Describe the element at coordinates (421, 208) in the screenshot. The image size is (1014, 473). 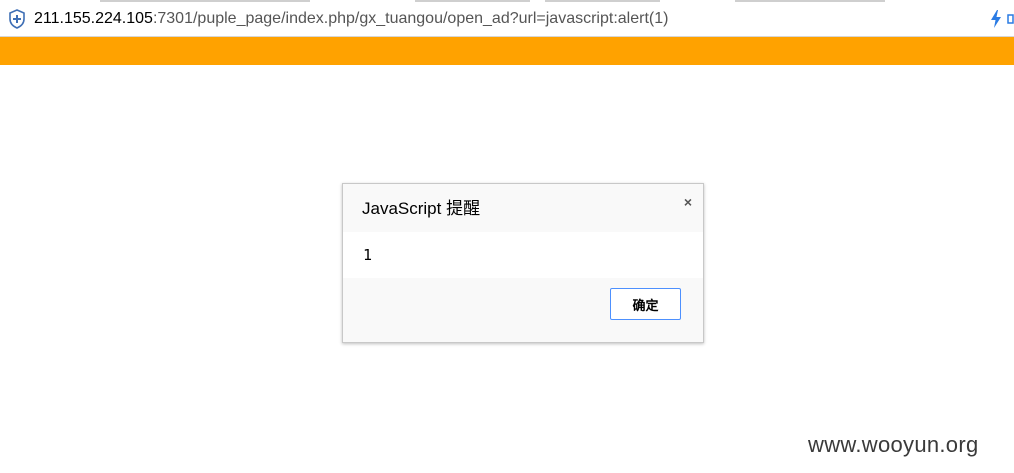
I see `dialog-title: JavaScript 提醒` at that location.